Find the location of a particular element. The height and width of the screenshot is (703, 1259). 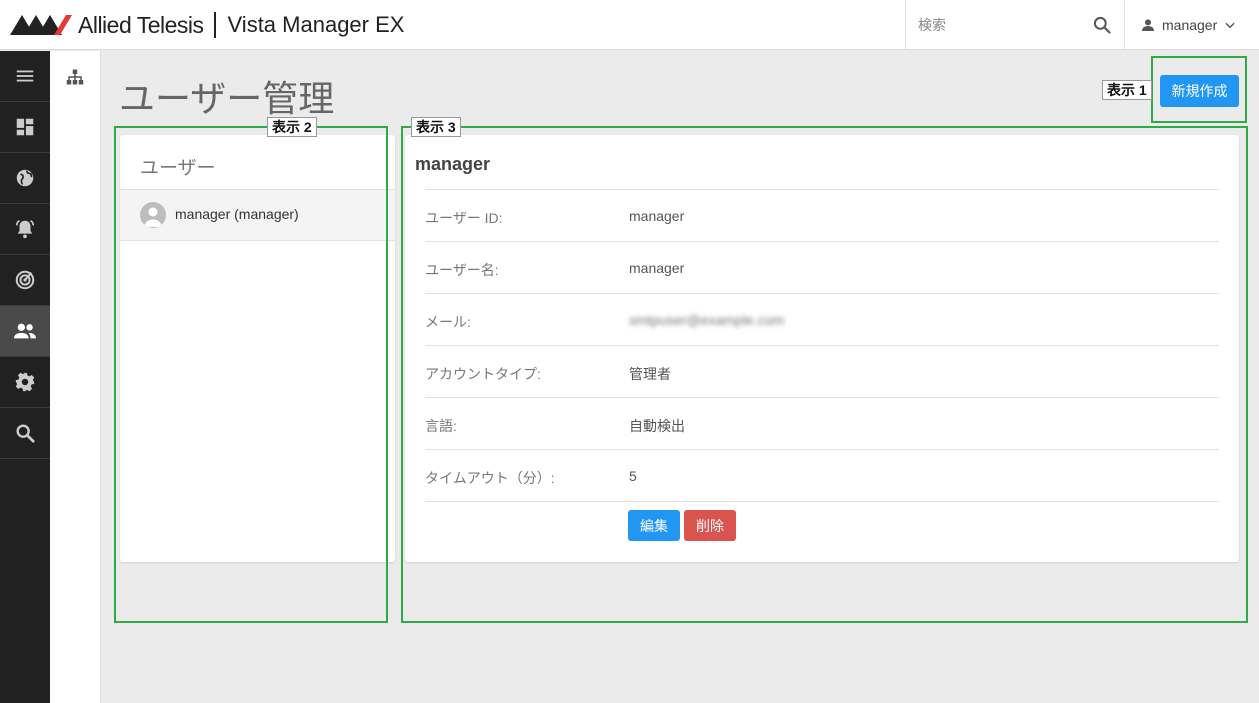

nav-search is located at coordinates (25, 433).